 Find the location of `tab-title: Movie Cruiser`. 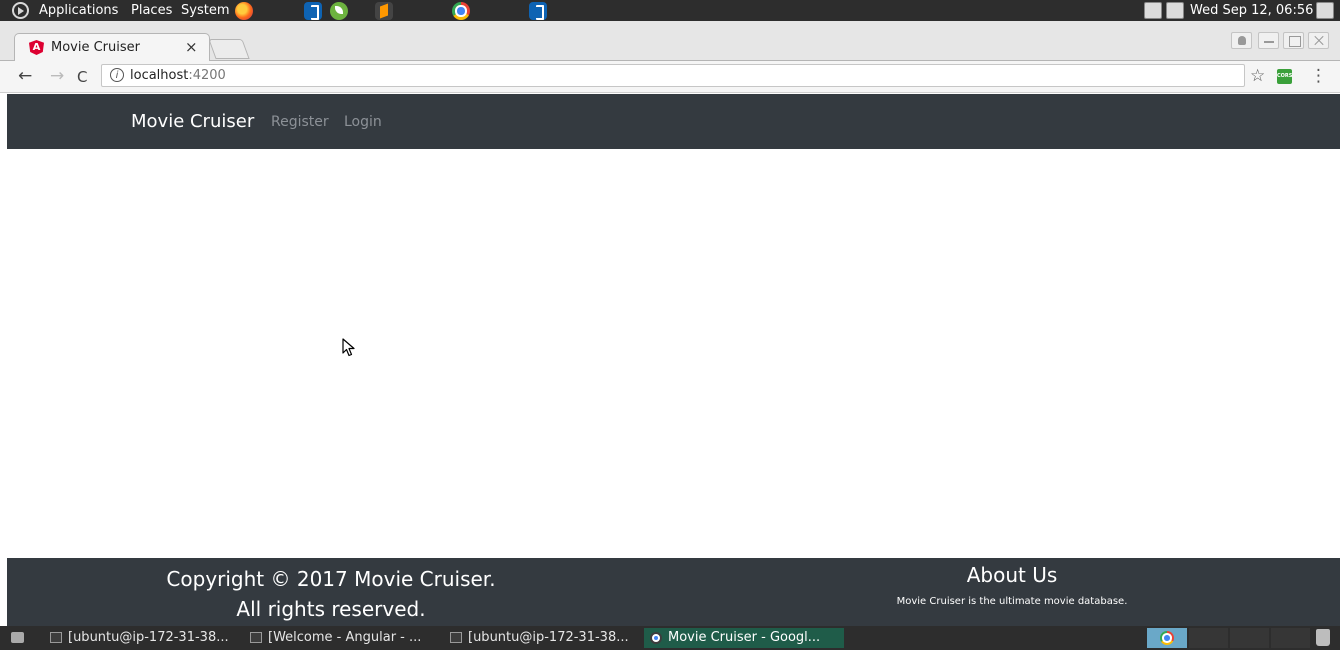

tab-title: Movie Cruiser is located at coordinates (95, 47).